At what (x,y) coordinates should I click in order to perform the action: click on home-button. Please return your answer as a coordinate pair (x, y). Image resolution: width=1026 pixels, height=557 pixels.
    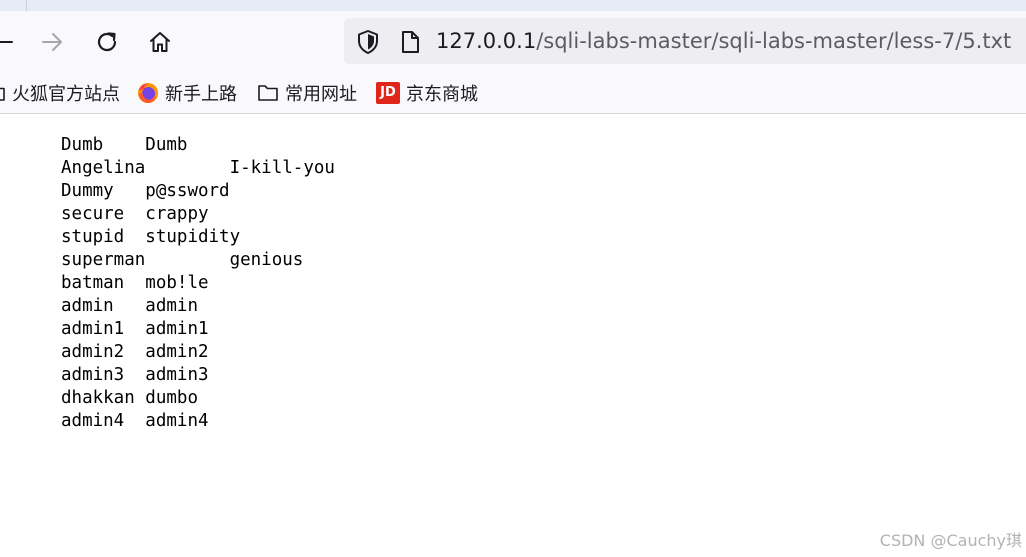
    Looking at the image, I should click on (160, 42).